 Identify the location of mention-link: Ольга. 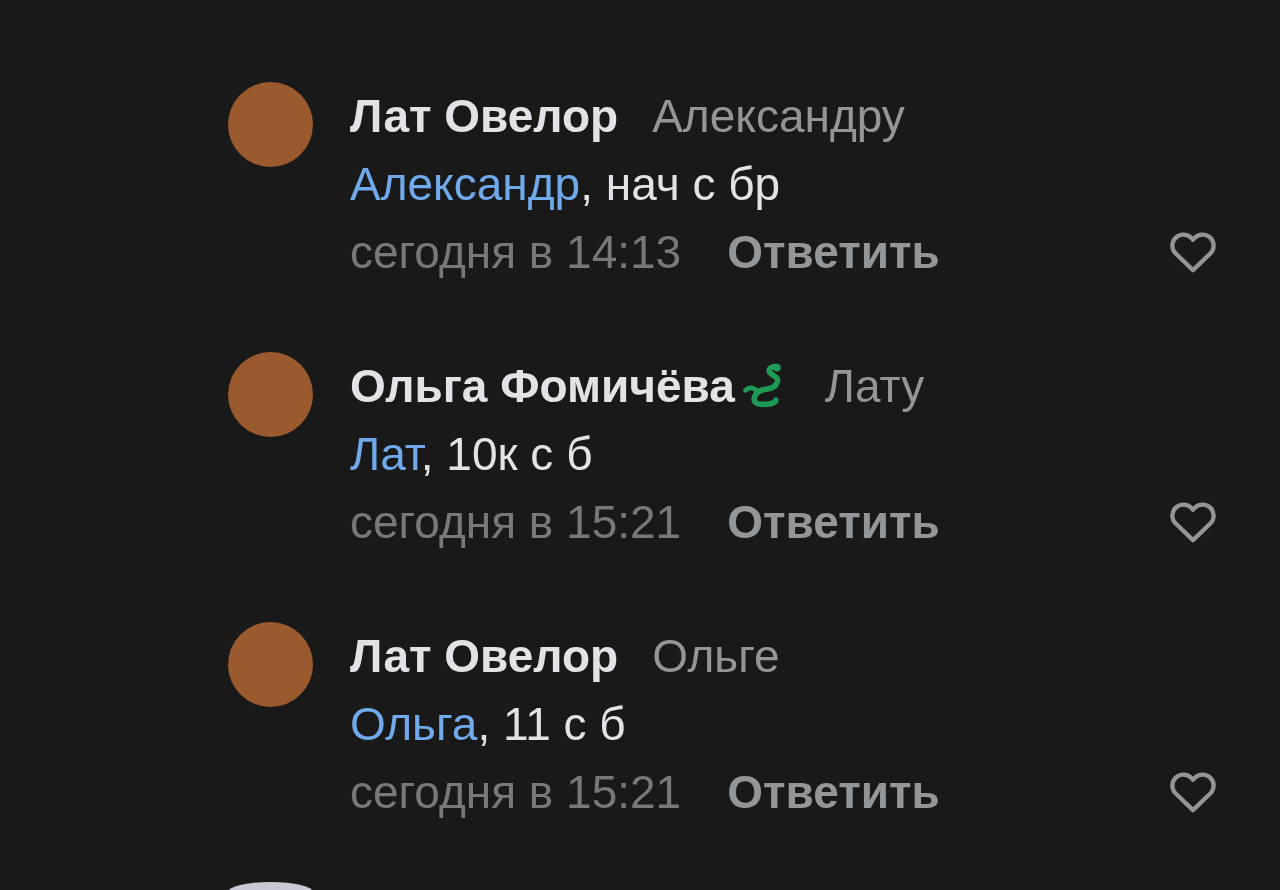
(414, 724).